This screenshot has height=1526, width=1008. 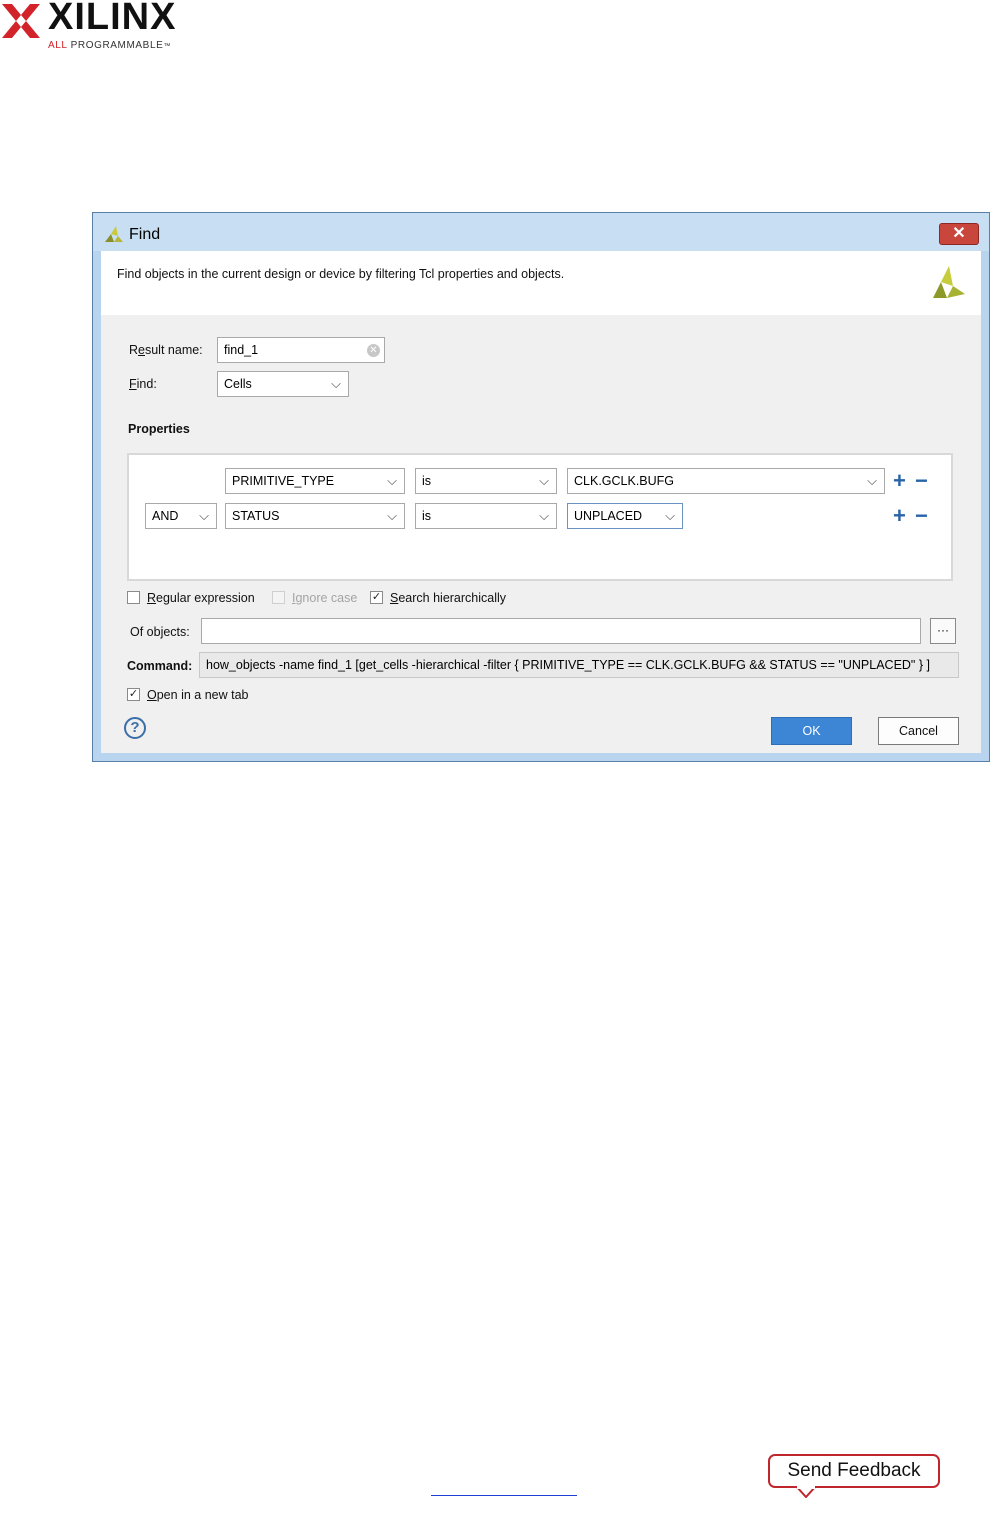 I want to click on property-select-2: STATUS ⌵, so click(x=315, y=516).